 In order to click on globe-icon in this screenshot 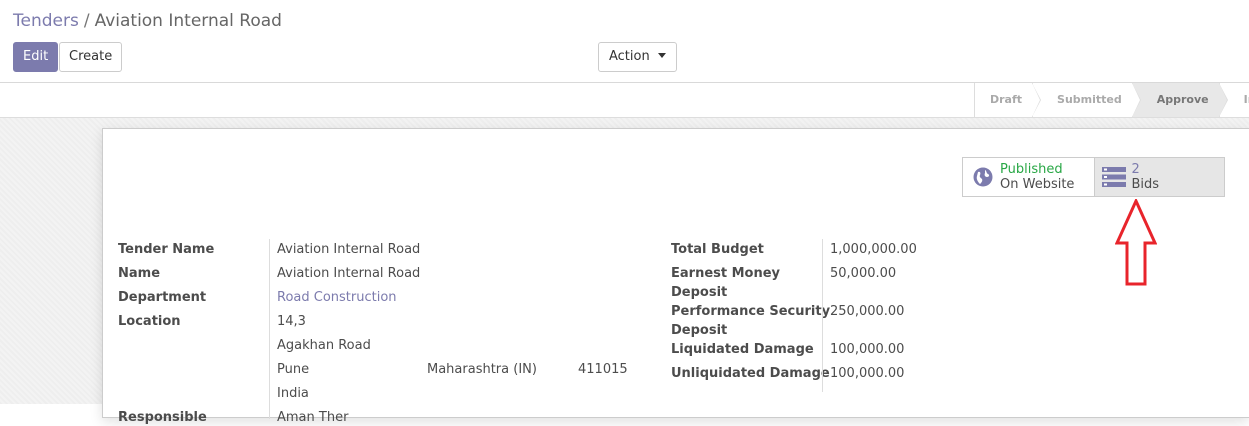, I will do `click(983, 177)`.